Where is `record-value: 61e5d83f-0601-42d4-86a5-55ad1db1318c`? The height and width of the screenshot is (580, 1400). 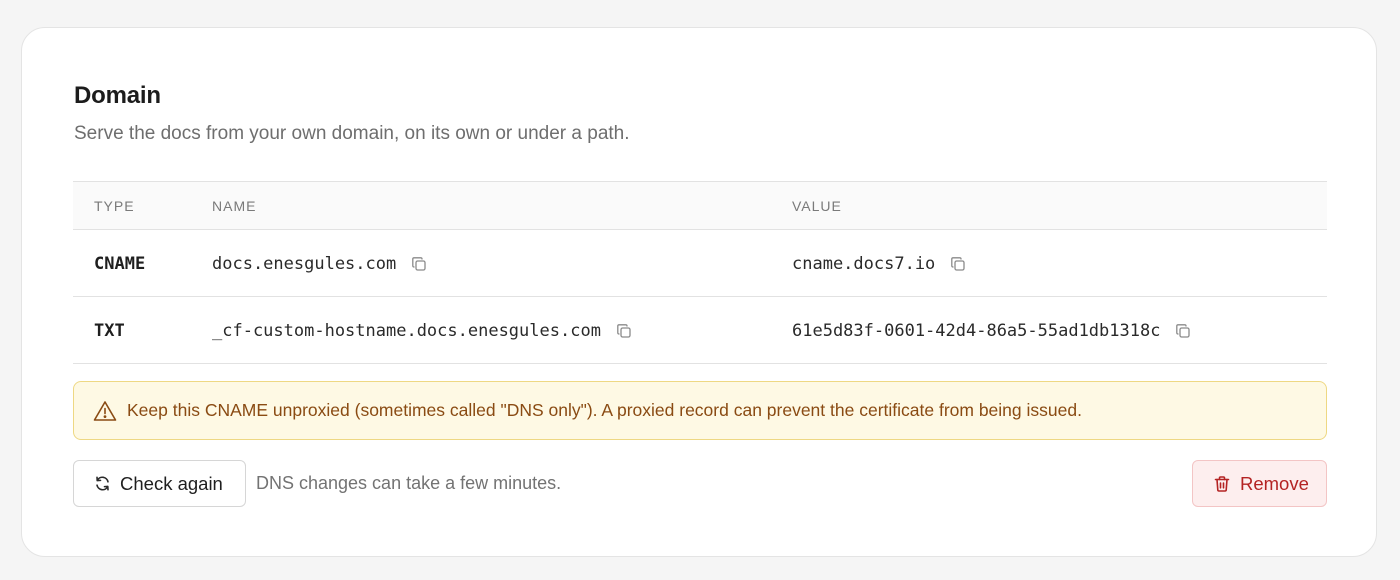
record-value: 61e5d83f-0601-42d4-86a5-55ad1db1318c is located at coordinates (976, 331).